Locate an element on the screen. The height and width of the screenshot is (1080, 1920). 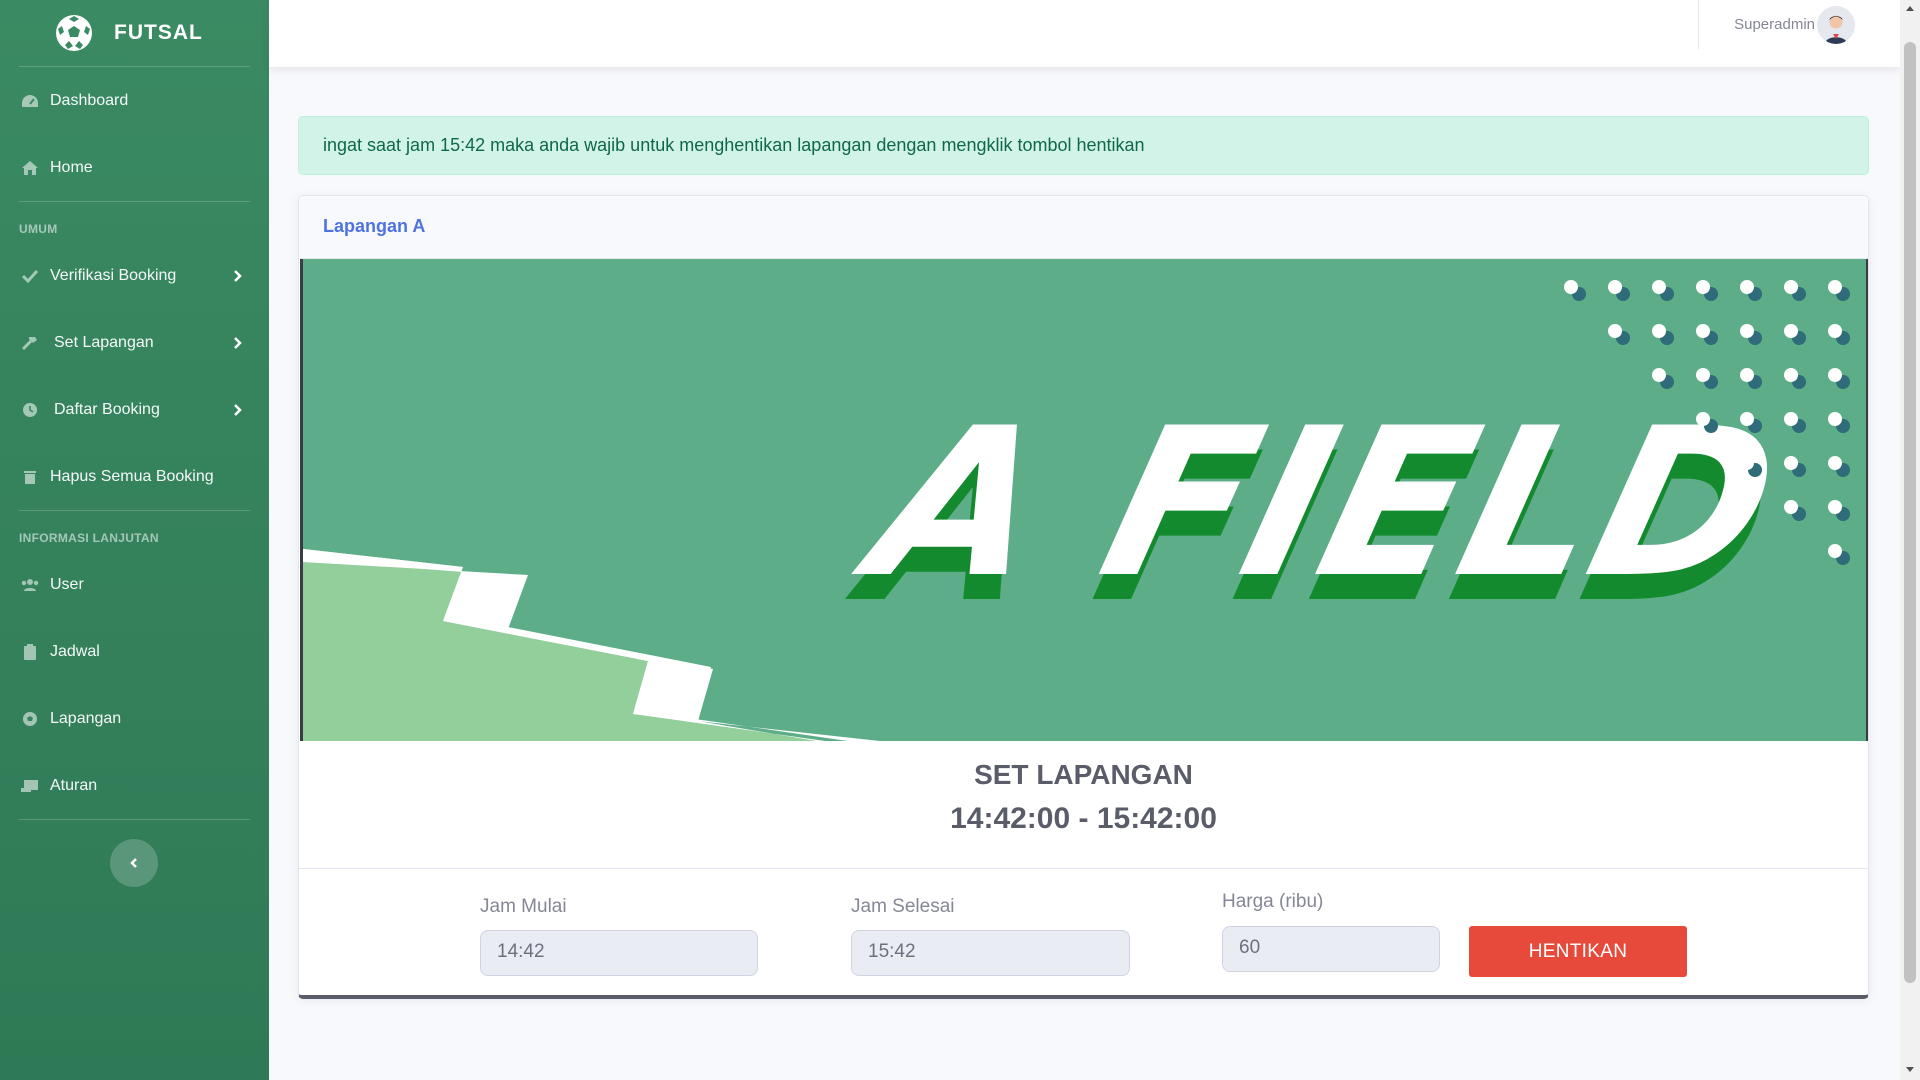
sidebar-toggle-button is located at coordinates (134, 863).